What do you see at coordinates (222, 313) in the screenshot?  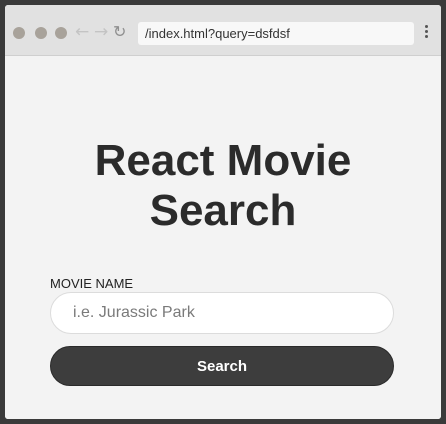 I see `movie-search-input` at bounding box center [222, 313].